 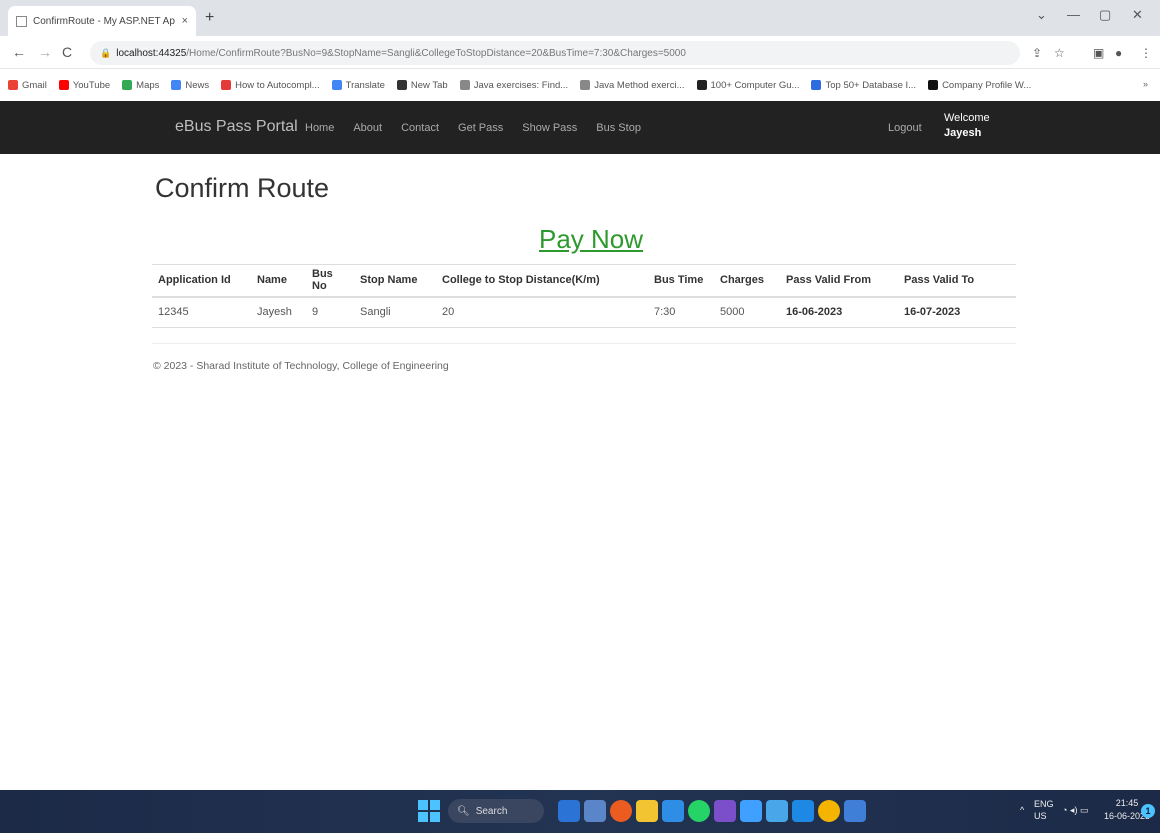 I want to click on tab-title: ConfirmRoute - My ASP.NET Ap, so click(x=104, y=21).